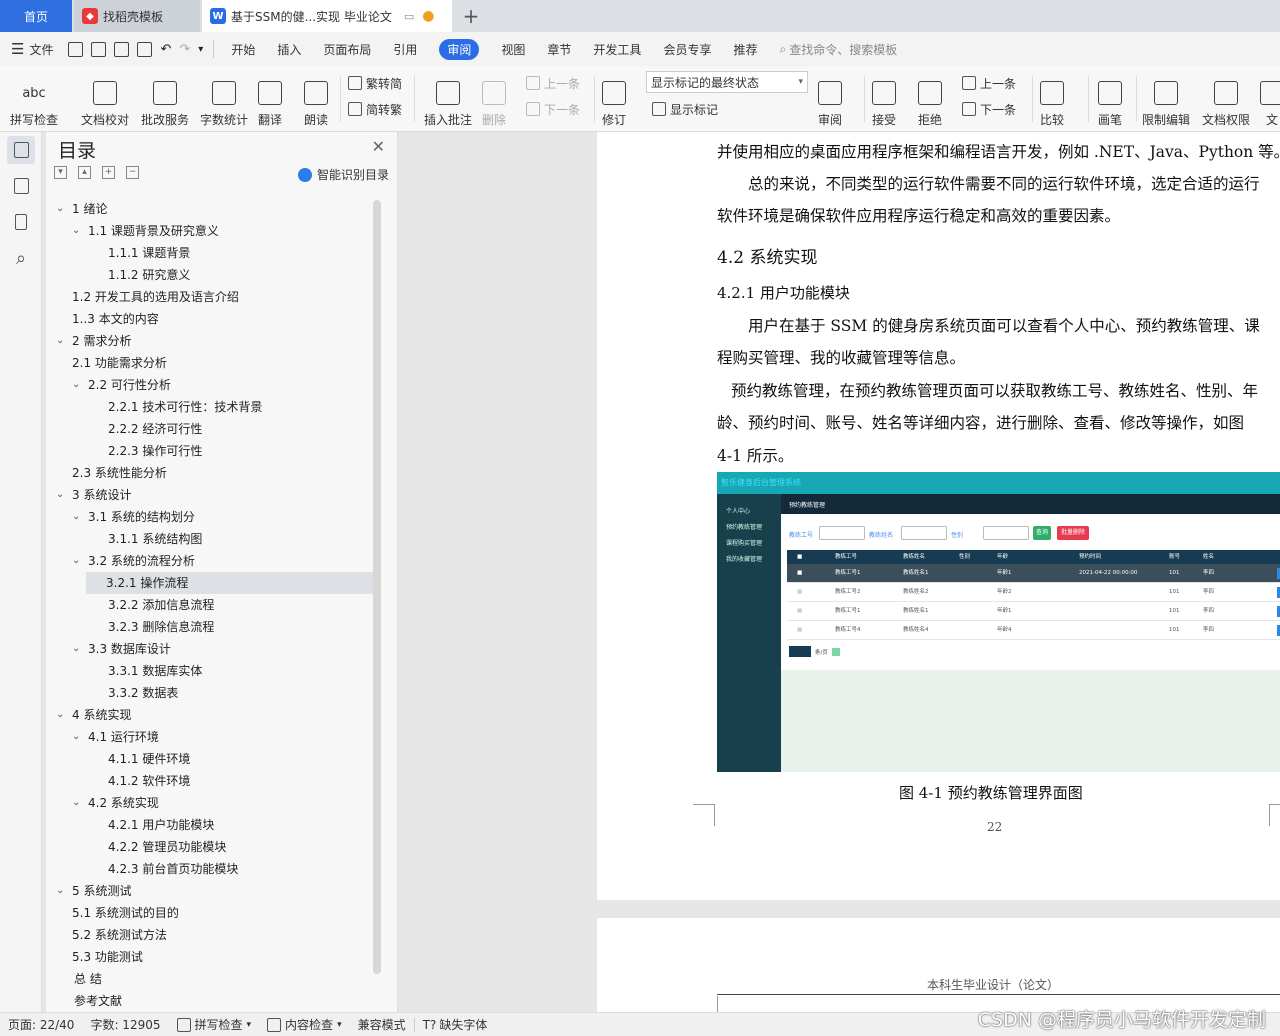 The width and height of the screenshot is (1280, 1036). Describe the element at coordinates (105, 99) in the screenshot. I see `doc-proof-button: 文档校对` at that location.